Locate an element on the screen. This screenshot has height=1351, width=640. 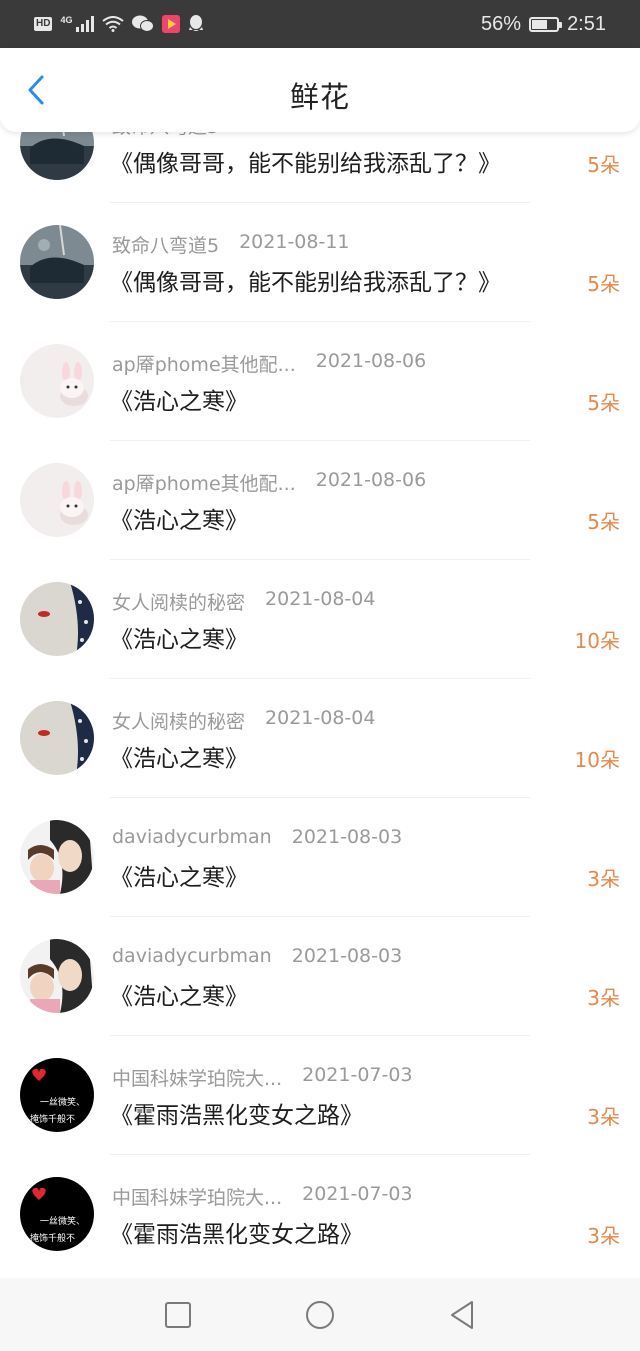
wifi-icon is located at coordinates (113, 24).